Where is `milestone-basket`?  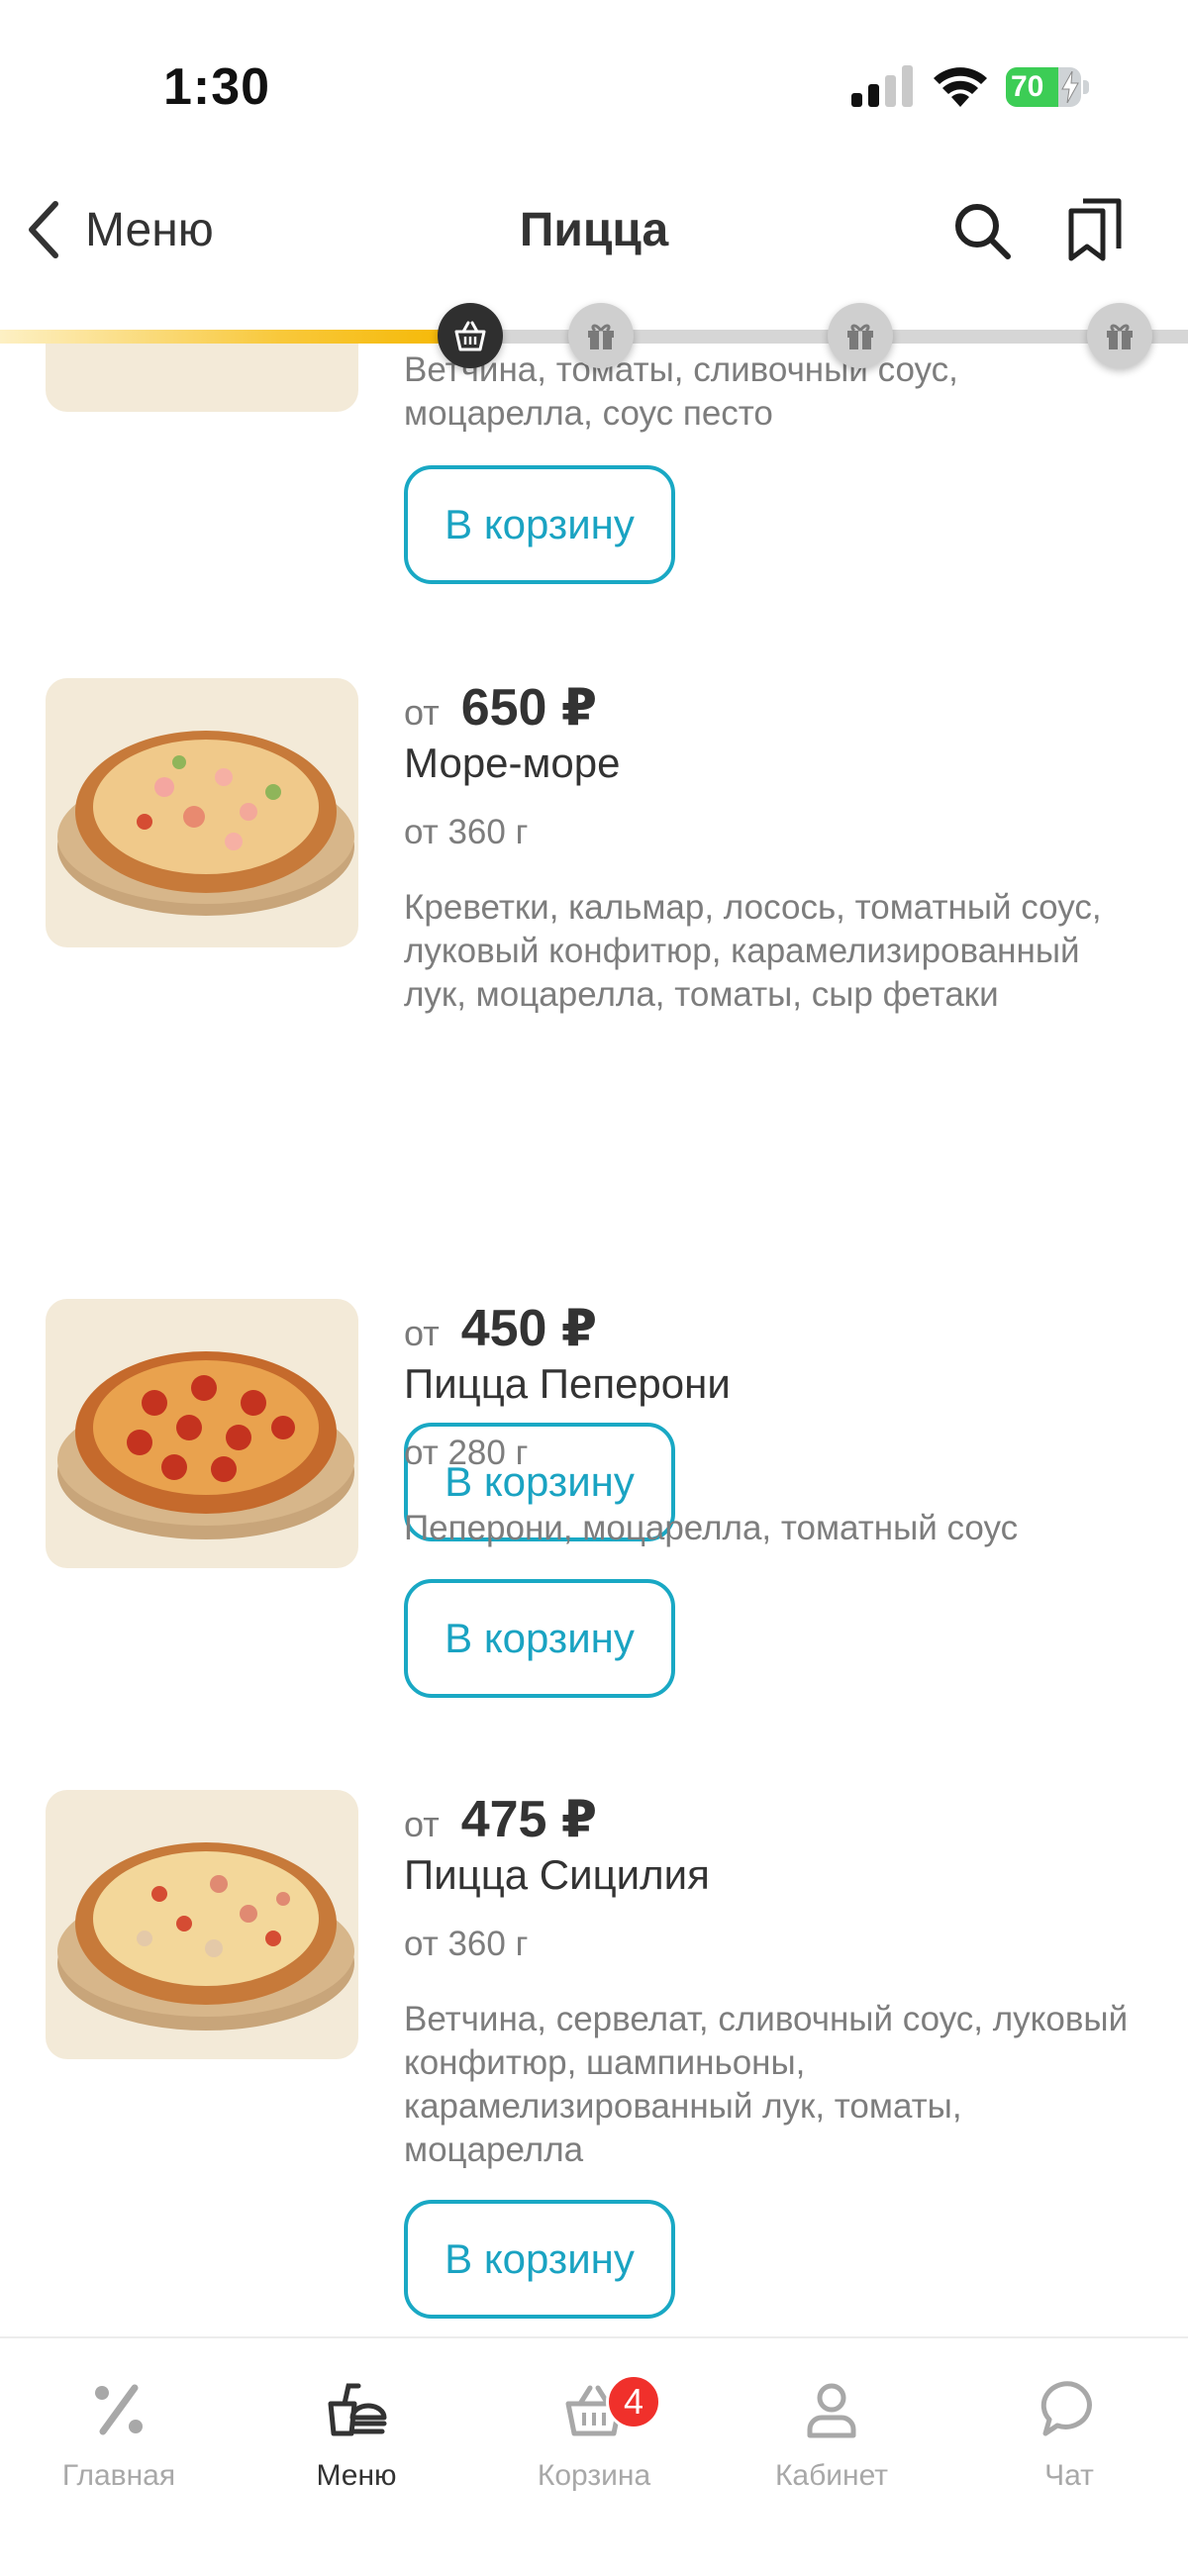 milestone-basket is located at coordinates (471, 335).